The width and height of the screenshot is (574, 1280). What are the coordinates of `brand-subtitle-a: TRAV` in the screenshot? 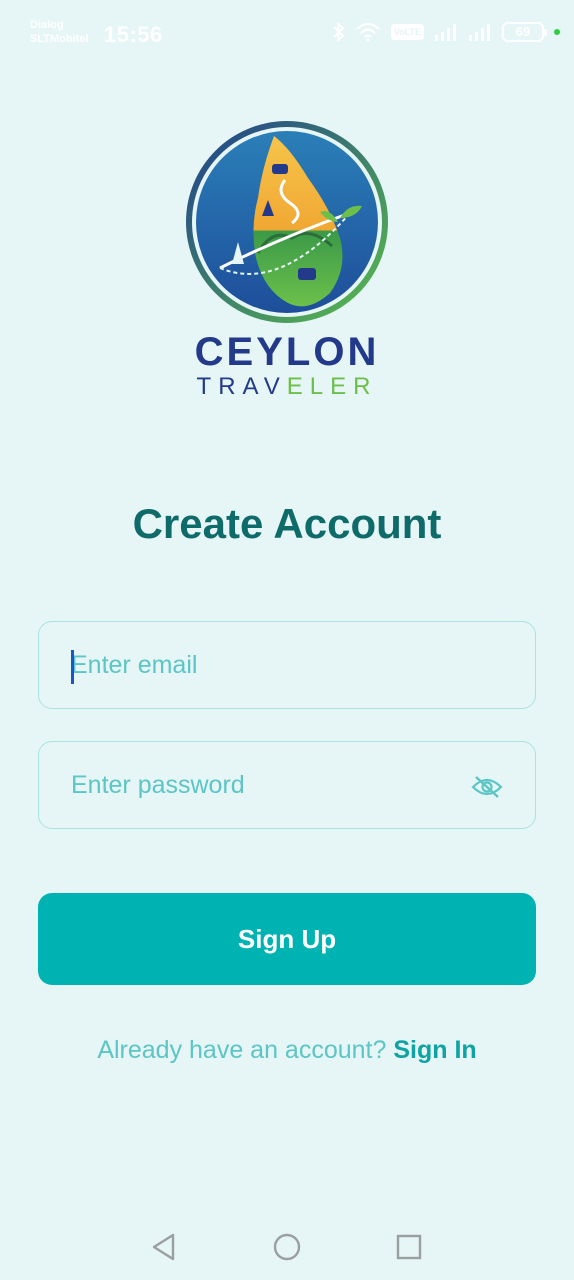 It's located at (241, 386).